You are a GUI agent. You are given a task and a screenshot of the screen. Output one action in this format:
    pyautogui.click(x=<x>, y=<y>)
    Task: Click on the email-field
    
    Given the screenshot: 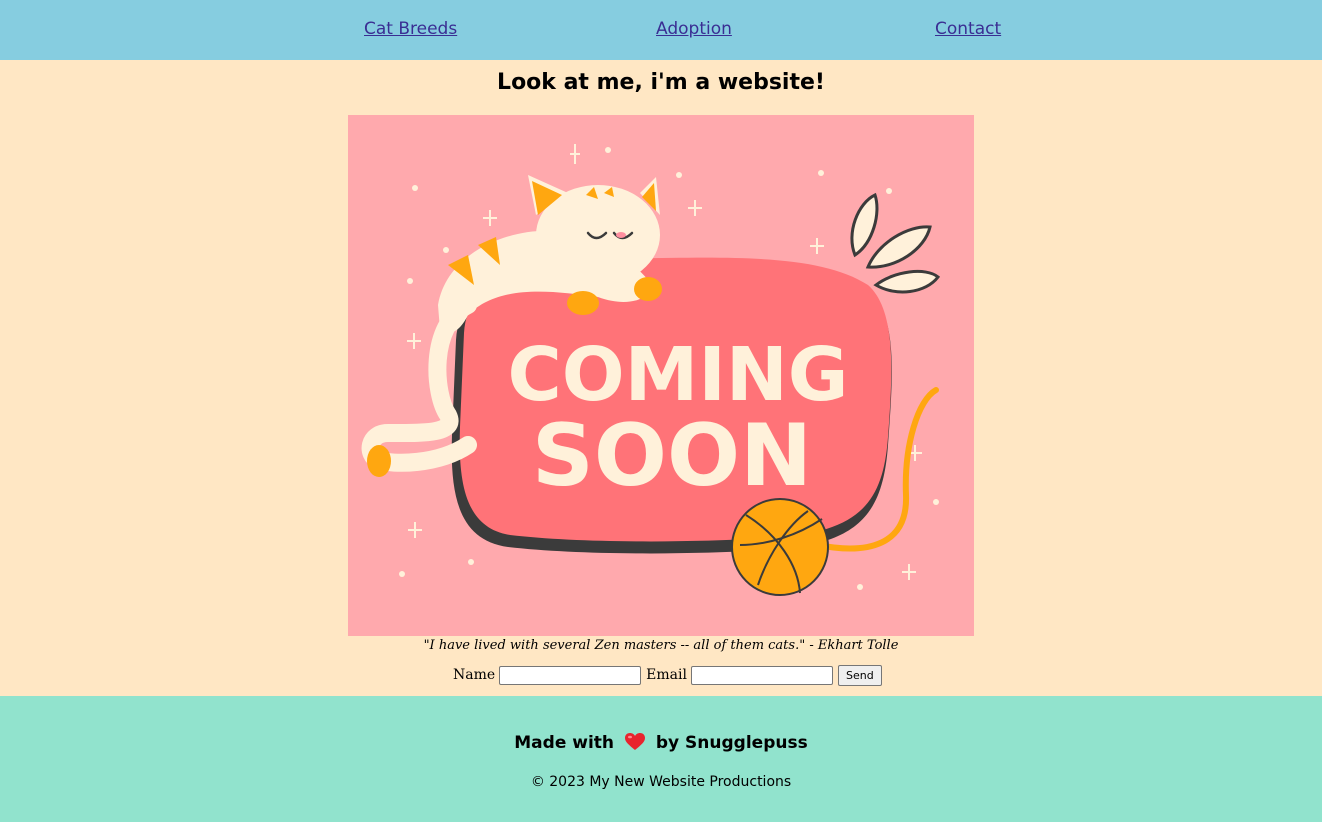 What is the action you would take?
    pyautogui.click(x=761, y=675)
    